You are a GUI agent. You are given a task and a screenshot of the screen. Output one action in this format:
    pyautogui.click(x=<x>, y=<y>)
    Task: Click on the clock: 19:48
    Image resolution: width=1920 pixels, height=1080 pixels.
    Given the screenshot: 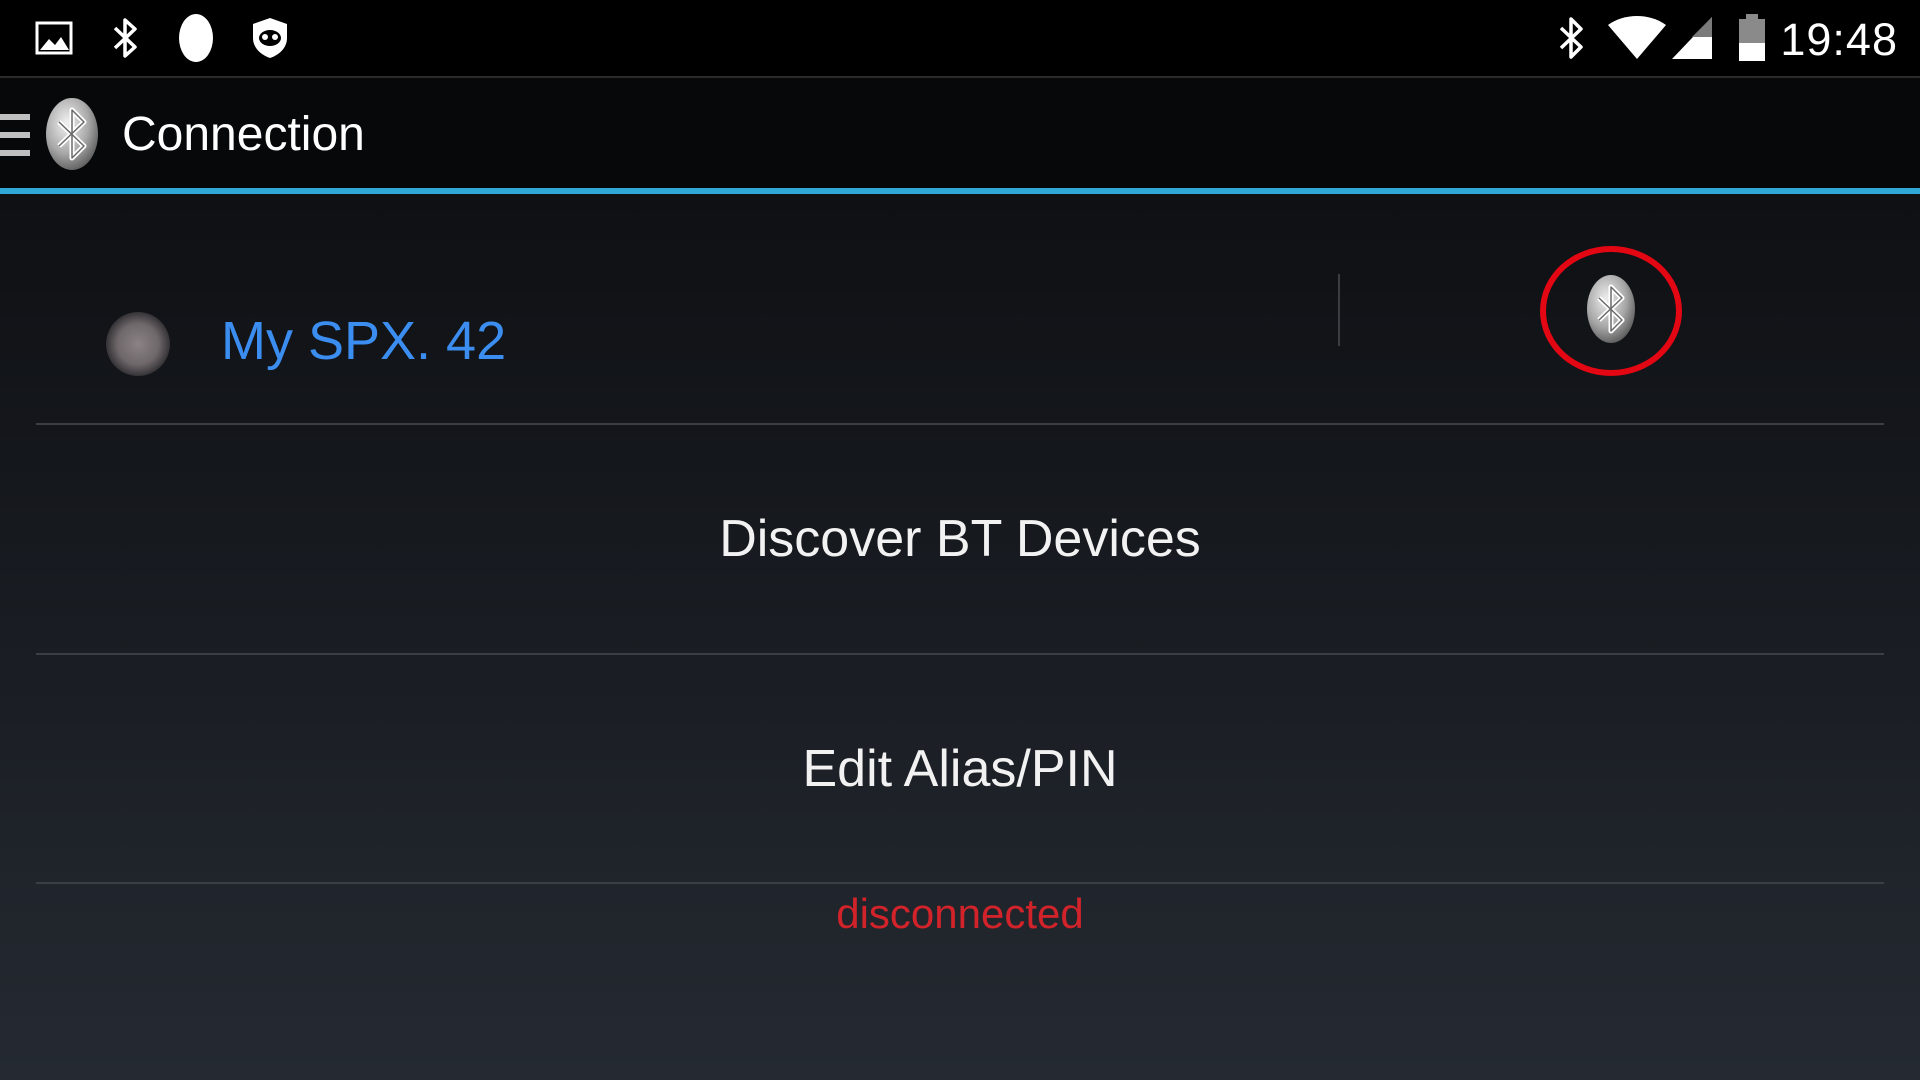 What is the action you would take?
    pyautogui.click(x=1839, y=39)
    